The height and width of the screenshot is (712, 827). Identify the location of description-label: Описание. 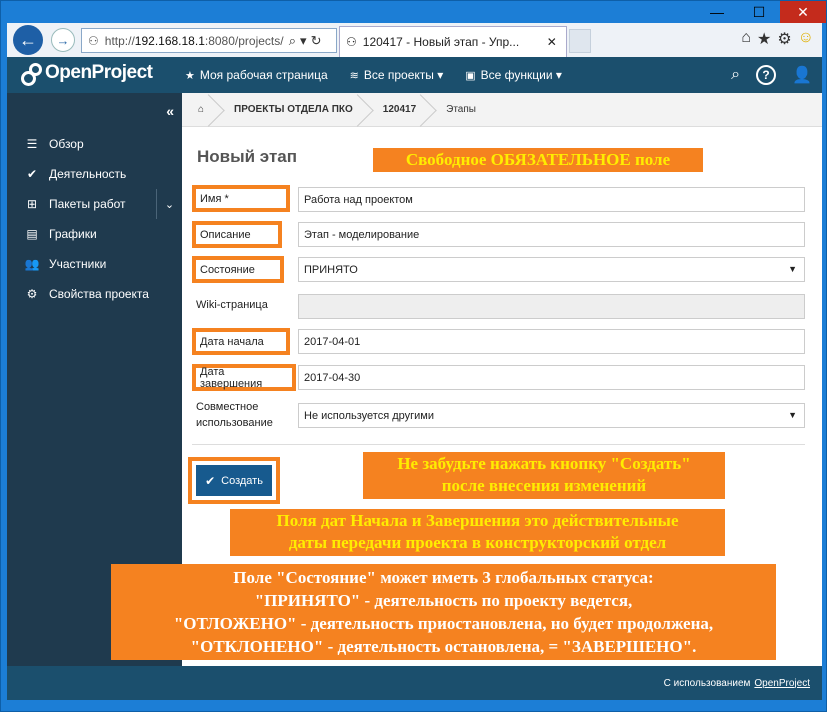
(237, 234).